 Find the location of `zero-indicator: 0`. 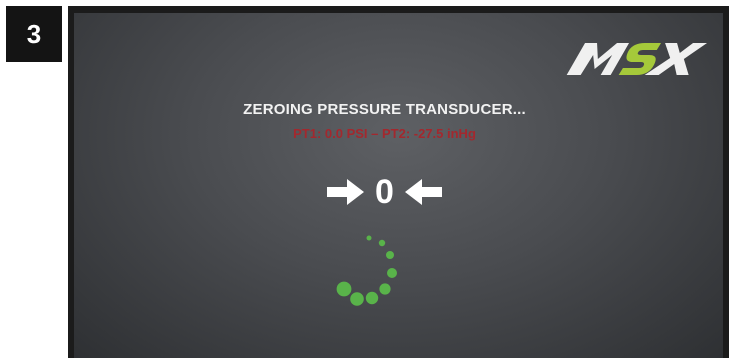

zero-indicator: 0 is located at coordinates (391, 192).